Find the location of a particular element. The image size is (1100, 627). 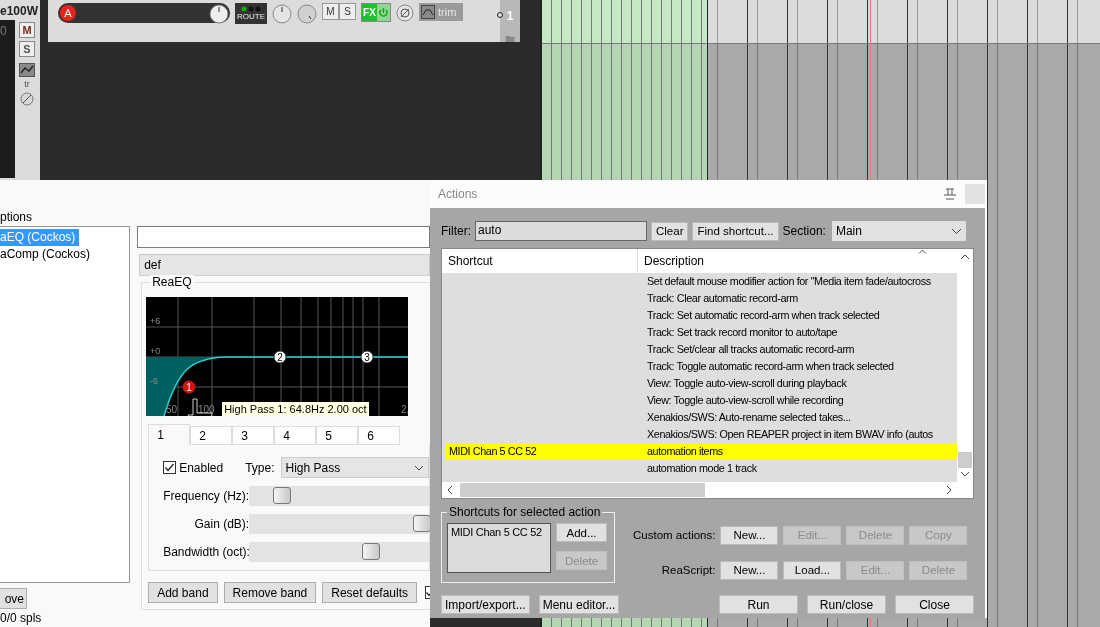

gain-axis-label: -6 is located at coordinates (154, 381).